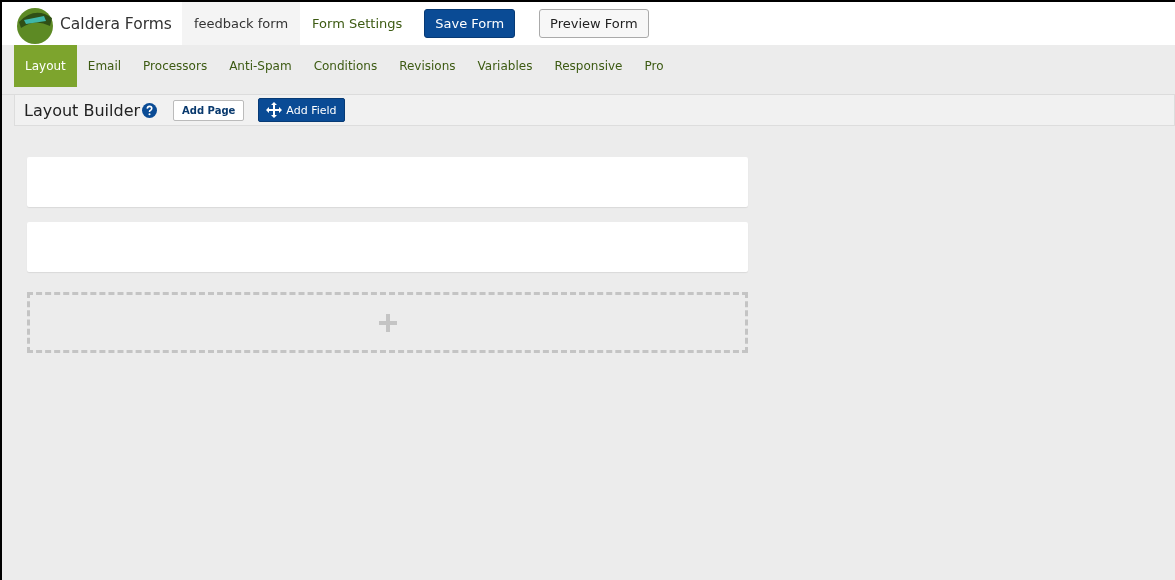 The height and width of the screenshot is (580, 1175). What do you see at coordinates (427, 66) in the screenshot?
I see `tab: Revisions` at bounding box center [427, 66].